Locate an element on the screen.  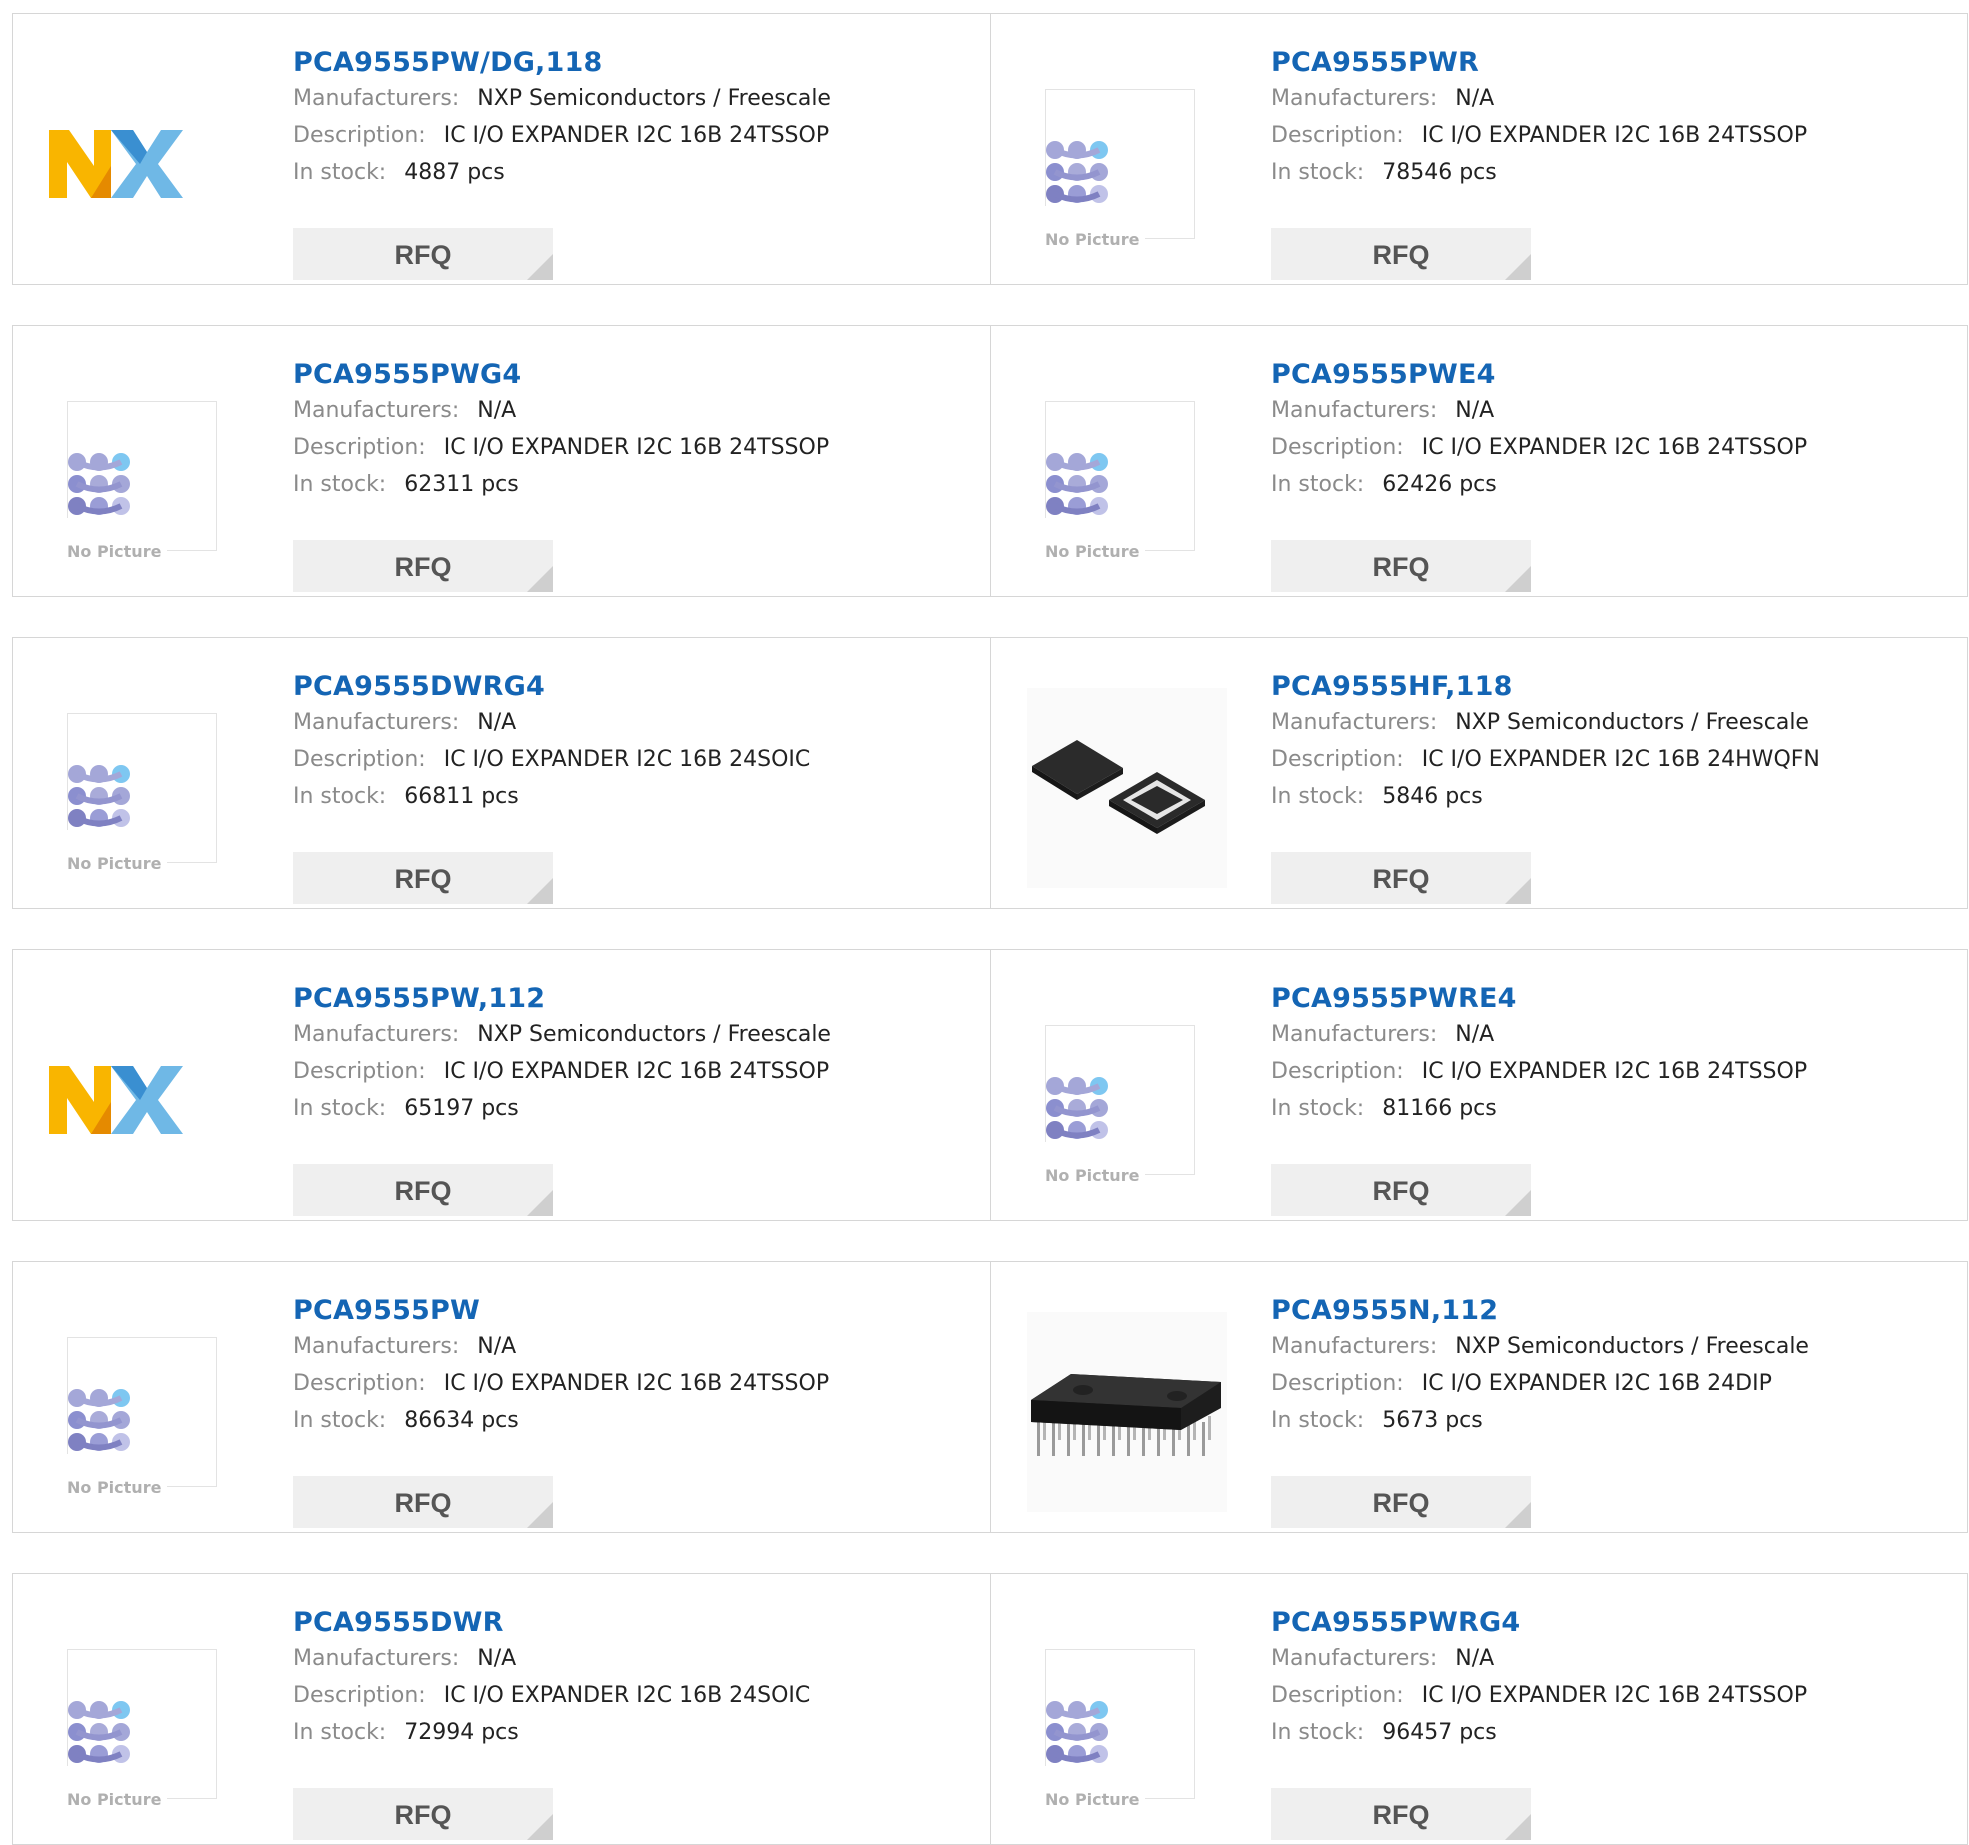
product-part-number-link: PCA9555PWRE4 is located at coordinates (1614, 999).